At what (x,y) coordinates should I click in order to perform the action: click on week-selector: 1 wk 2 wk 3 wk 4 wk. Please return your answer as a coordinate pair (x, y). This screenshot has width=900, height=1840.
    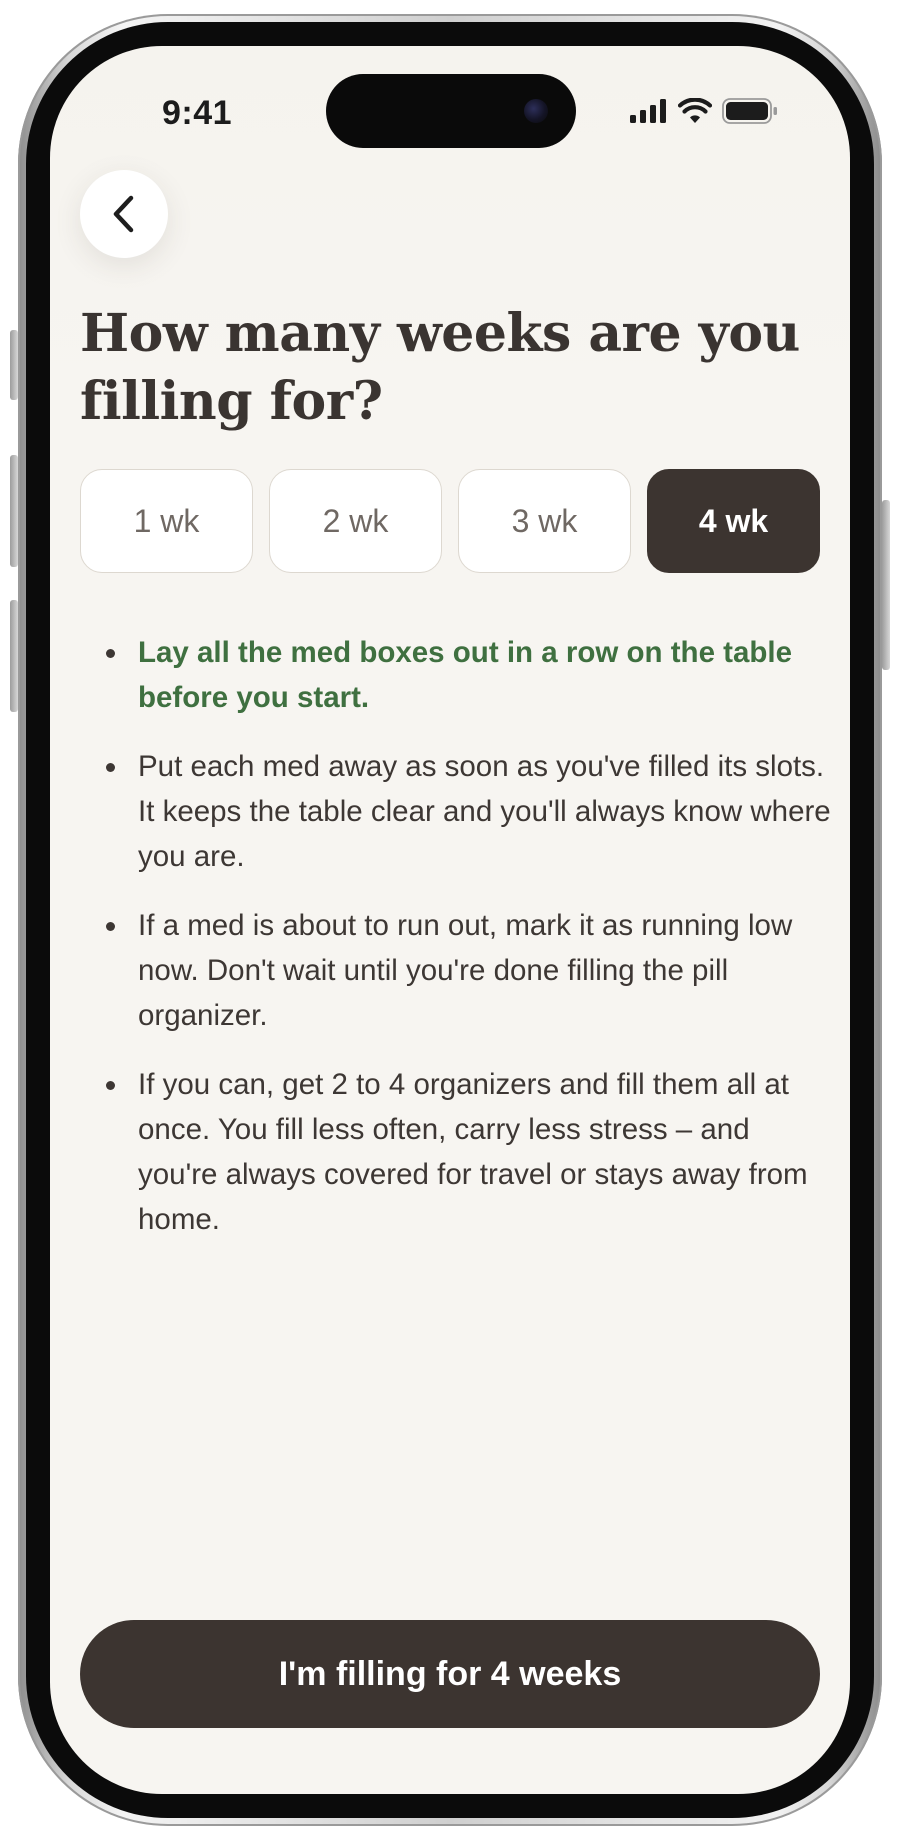
    Looking at the image, I should click on (450, 521).